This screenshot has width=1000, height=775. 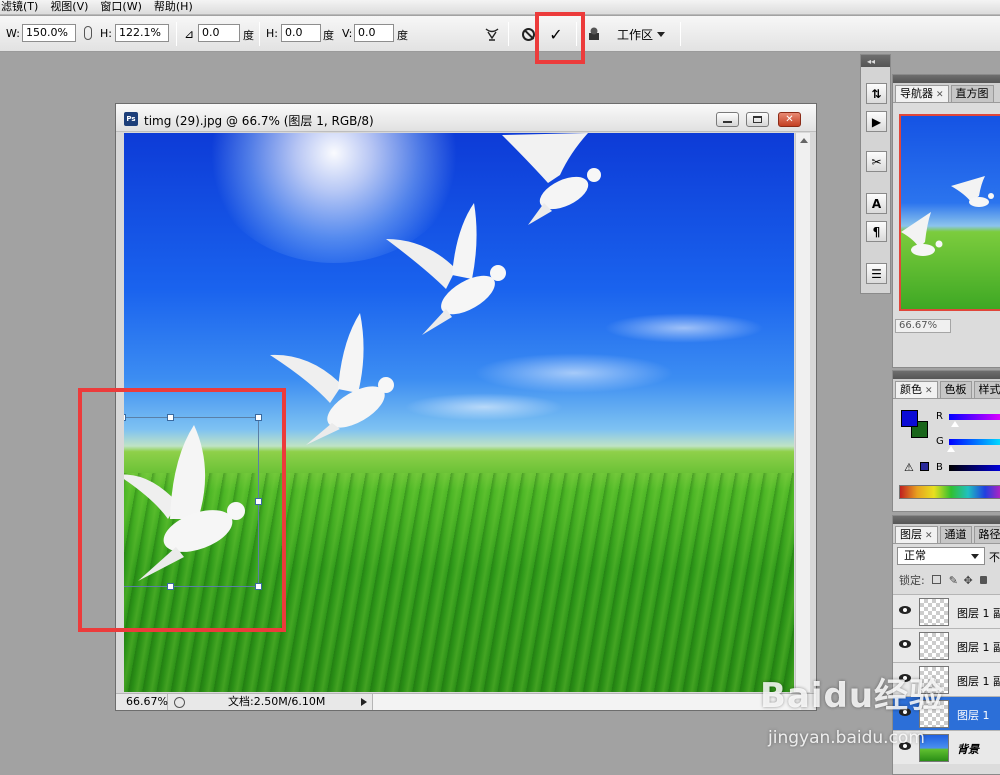 What do you see at coordinates (219, 33) in the screenshot?
I see `angle-input: 0.0` at bounding box center [219, 33].